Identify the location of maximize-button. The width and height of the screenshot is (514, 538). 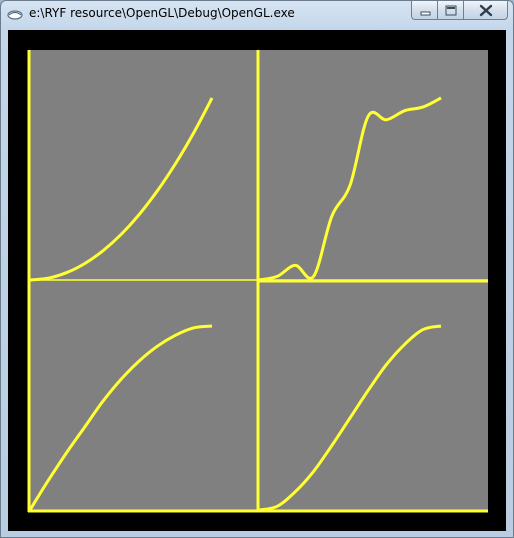
(451, 10).